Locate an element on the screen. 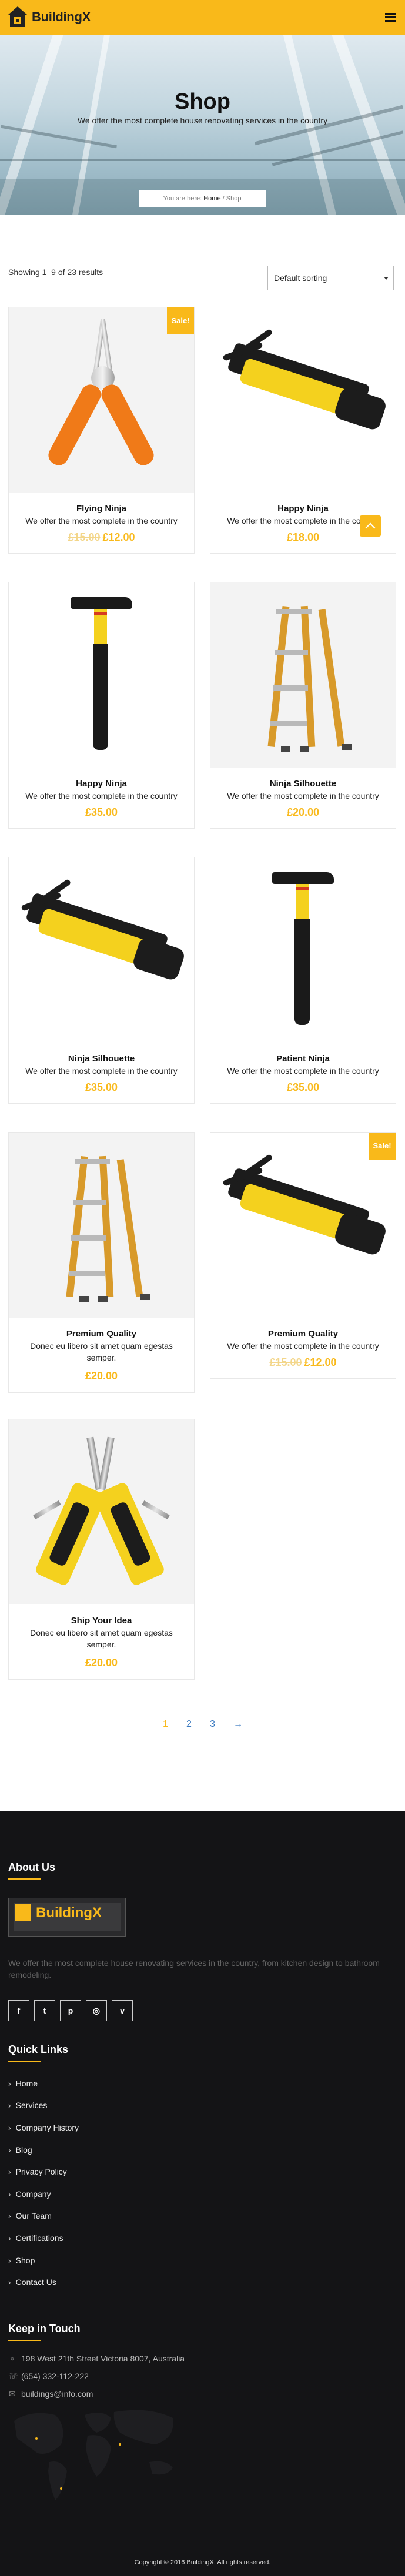 The height and width of the screenshot is (2576, 405). footer-link-company-history: Company History is located at coordinates (43, 2127).